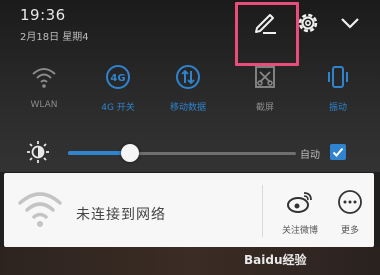 This screenshot has height=275, width=380. I want to click on toggle-vibrate: 振动, so click(338, 87).